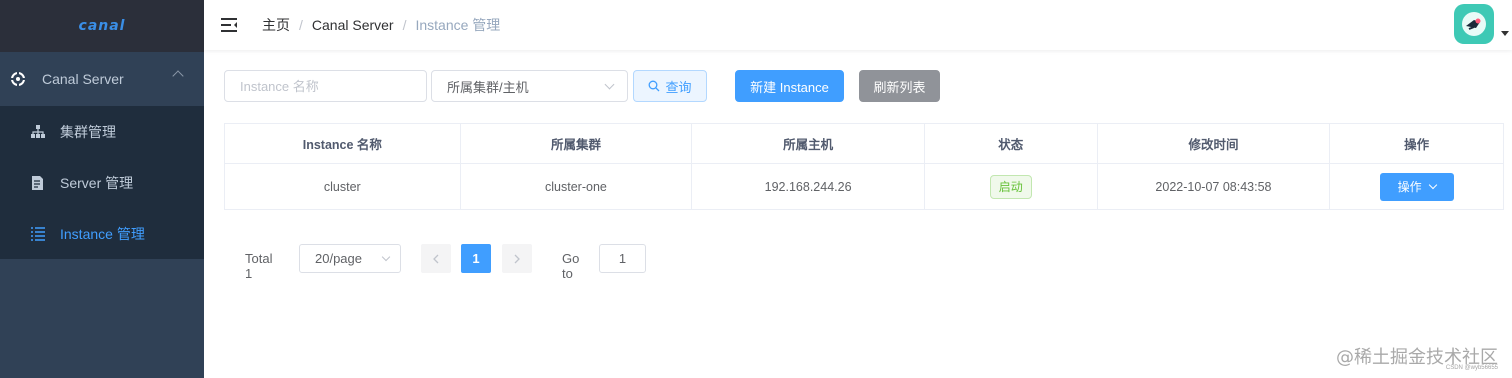  What do you see at coordinates (808, 186) in the screenshot?
I see `cell-host: 192.168.244.26` at bounding box center [808, 186].